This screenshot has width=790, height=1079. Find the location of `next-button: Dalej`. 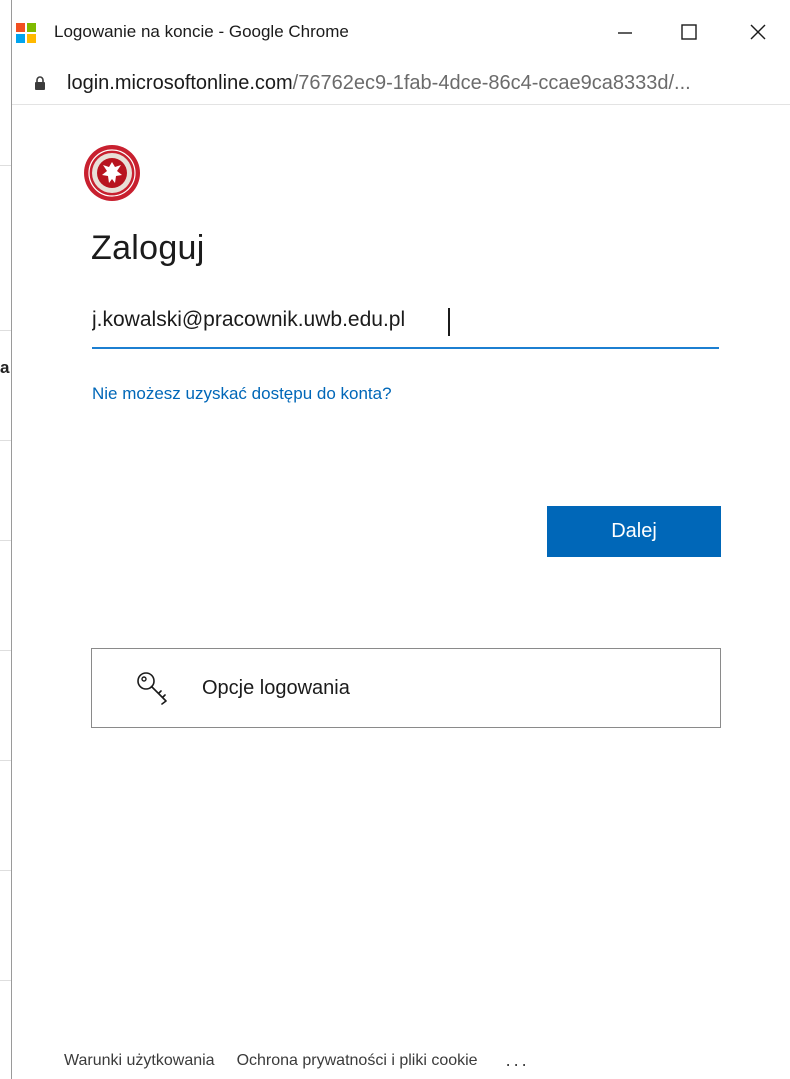

next-button: Dalej is located at coordinates (634, 531).